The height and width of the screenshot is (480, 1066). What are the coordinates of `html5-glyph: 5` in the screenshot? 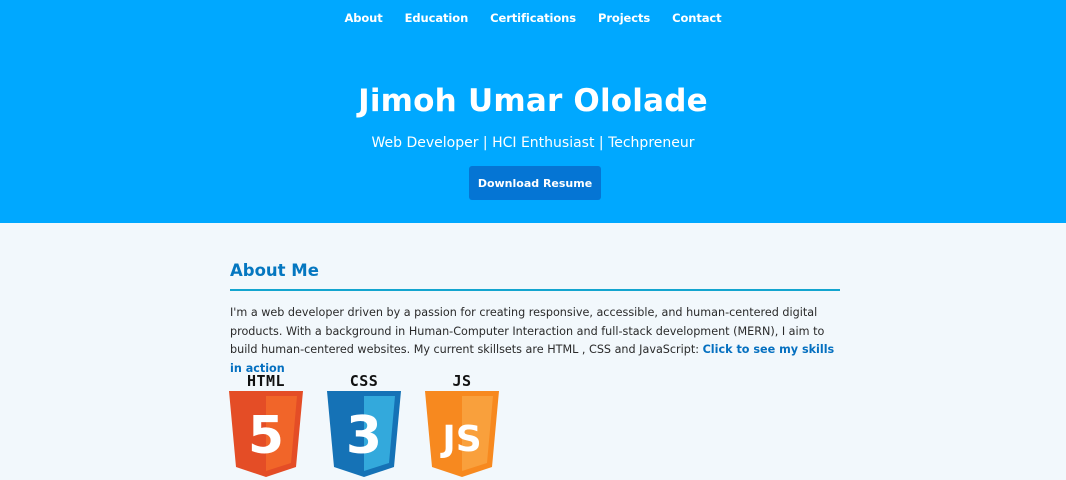 It's located at (266, 436).